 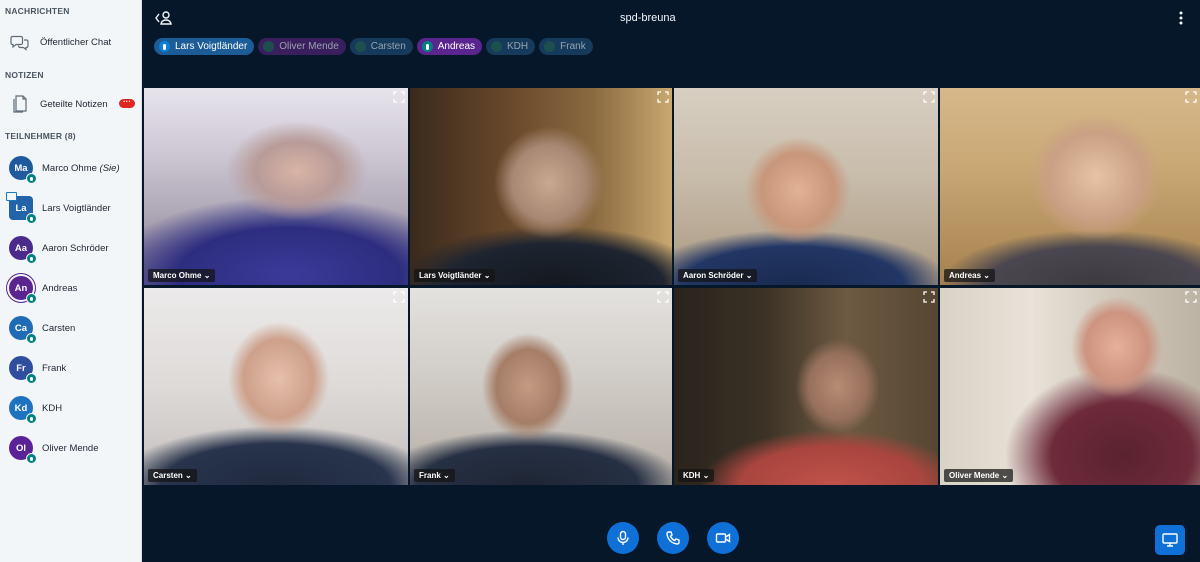 I want to click on avatar: Ca, so click(x=23, y=330).